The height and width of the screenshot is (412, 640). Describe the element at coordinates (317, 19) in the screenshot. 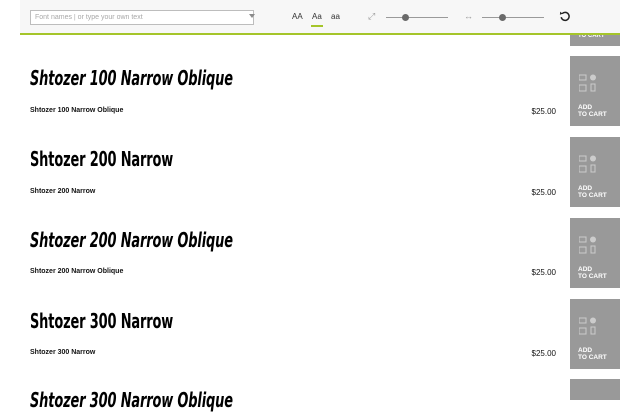

I see `case-title-button: Aa` at that location.